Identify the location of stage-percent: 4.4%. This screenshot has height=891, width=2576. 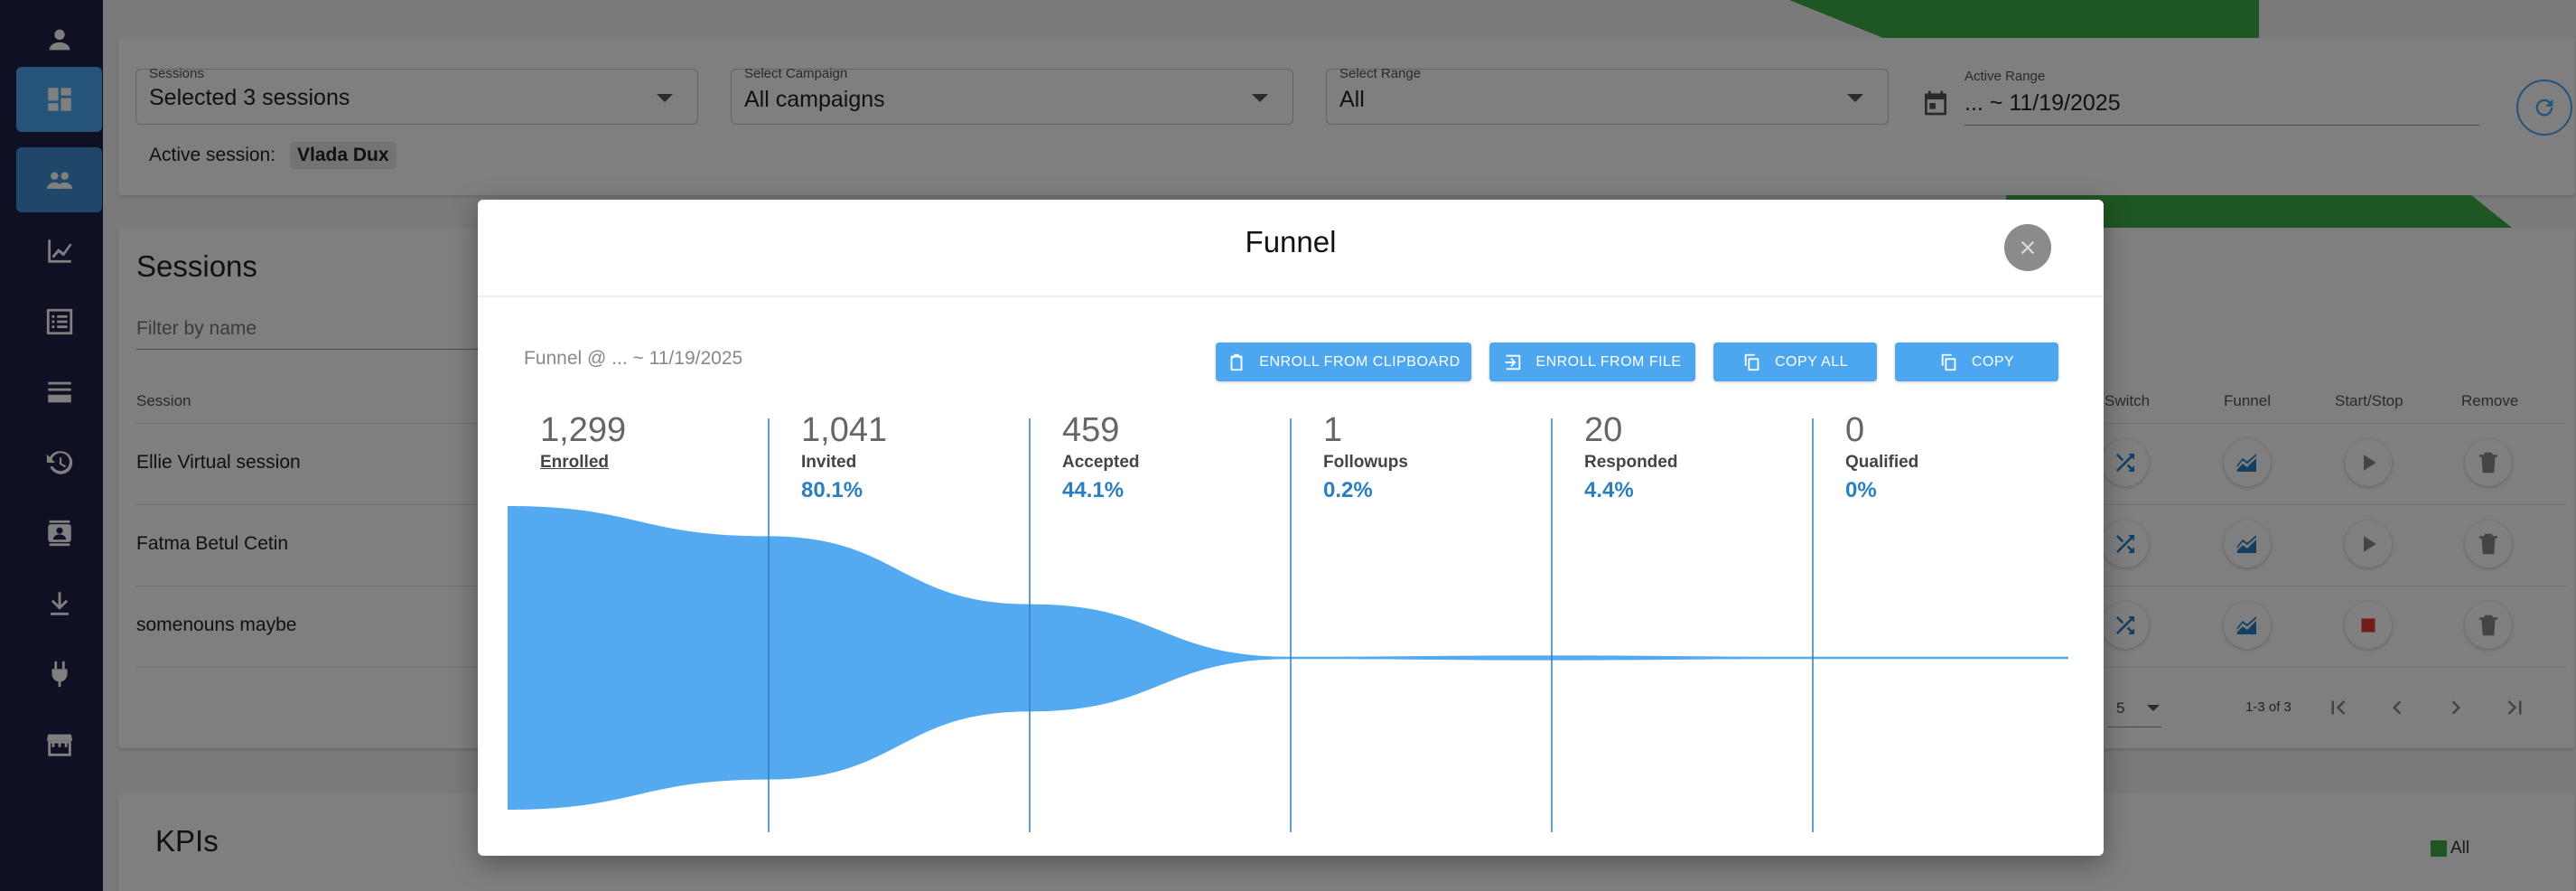
(1609, 490).